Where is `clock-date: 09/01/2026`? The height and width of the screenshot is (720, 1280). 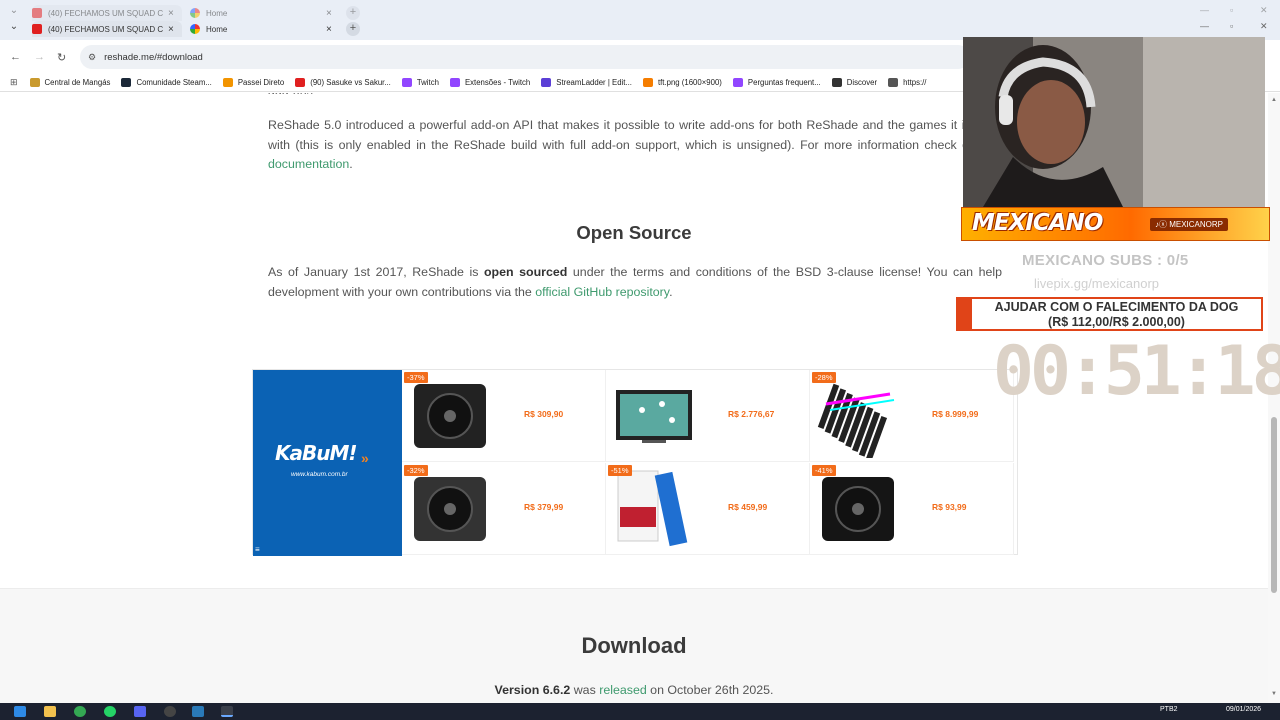 clock-date: 09/01/2026 is located at coordinates (1243, 709).